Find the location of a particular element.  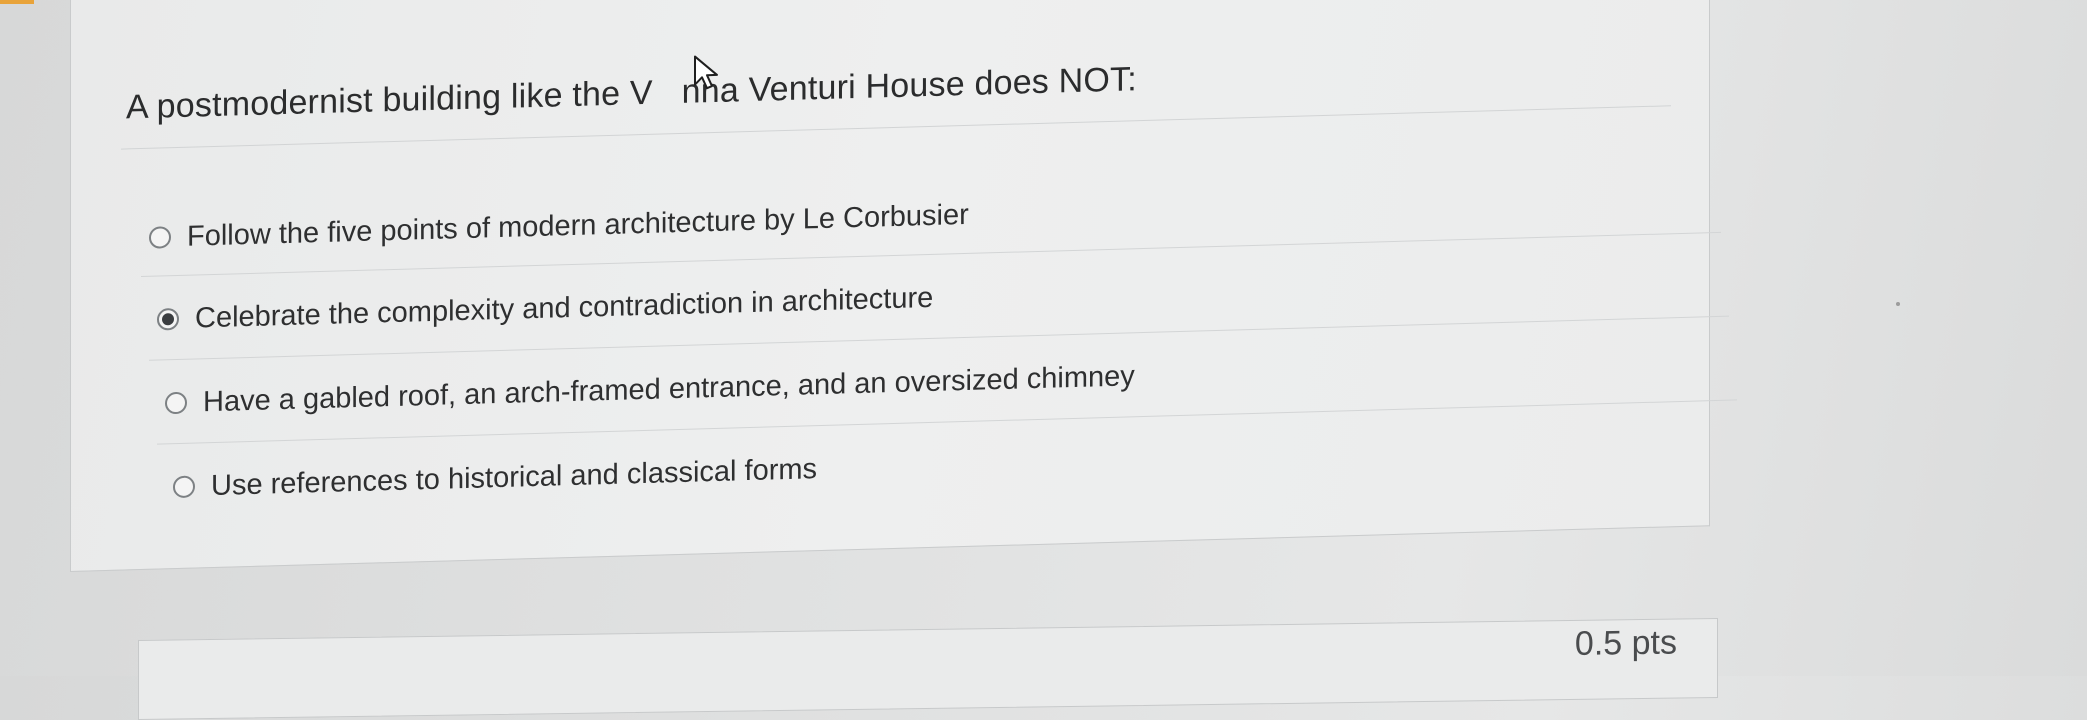

next-question-card: 0.5 pts is located at coordinates (928, 668).